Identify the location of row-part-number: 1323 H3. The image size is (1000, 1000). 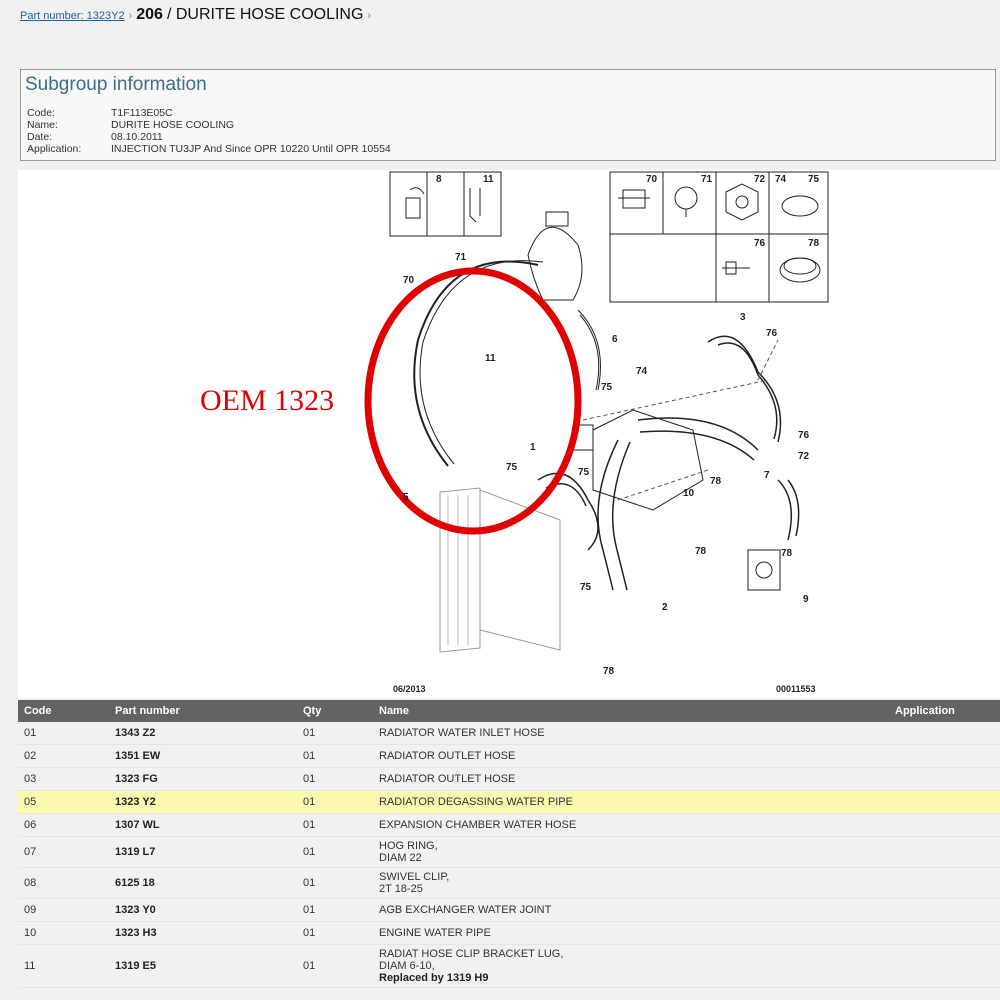
(203, 933).